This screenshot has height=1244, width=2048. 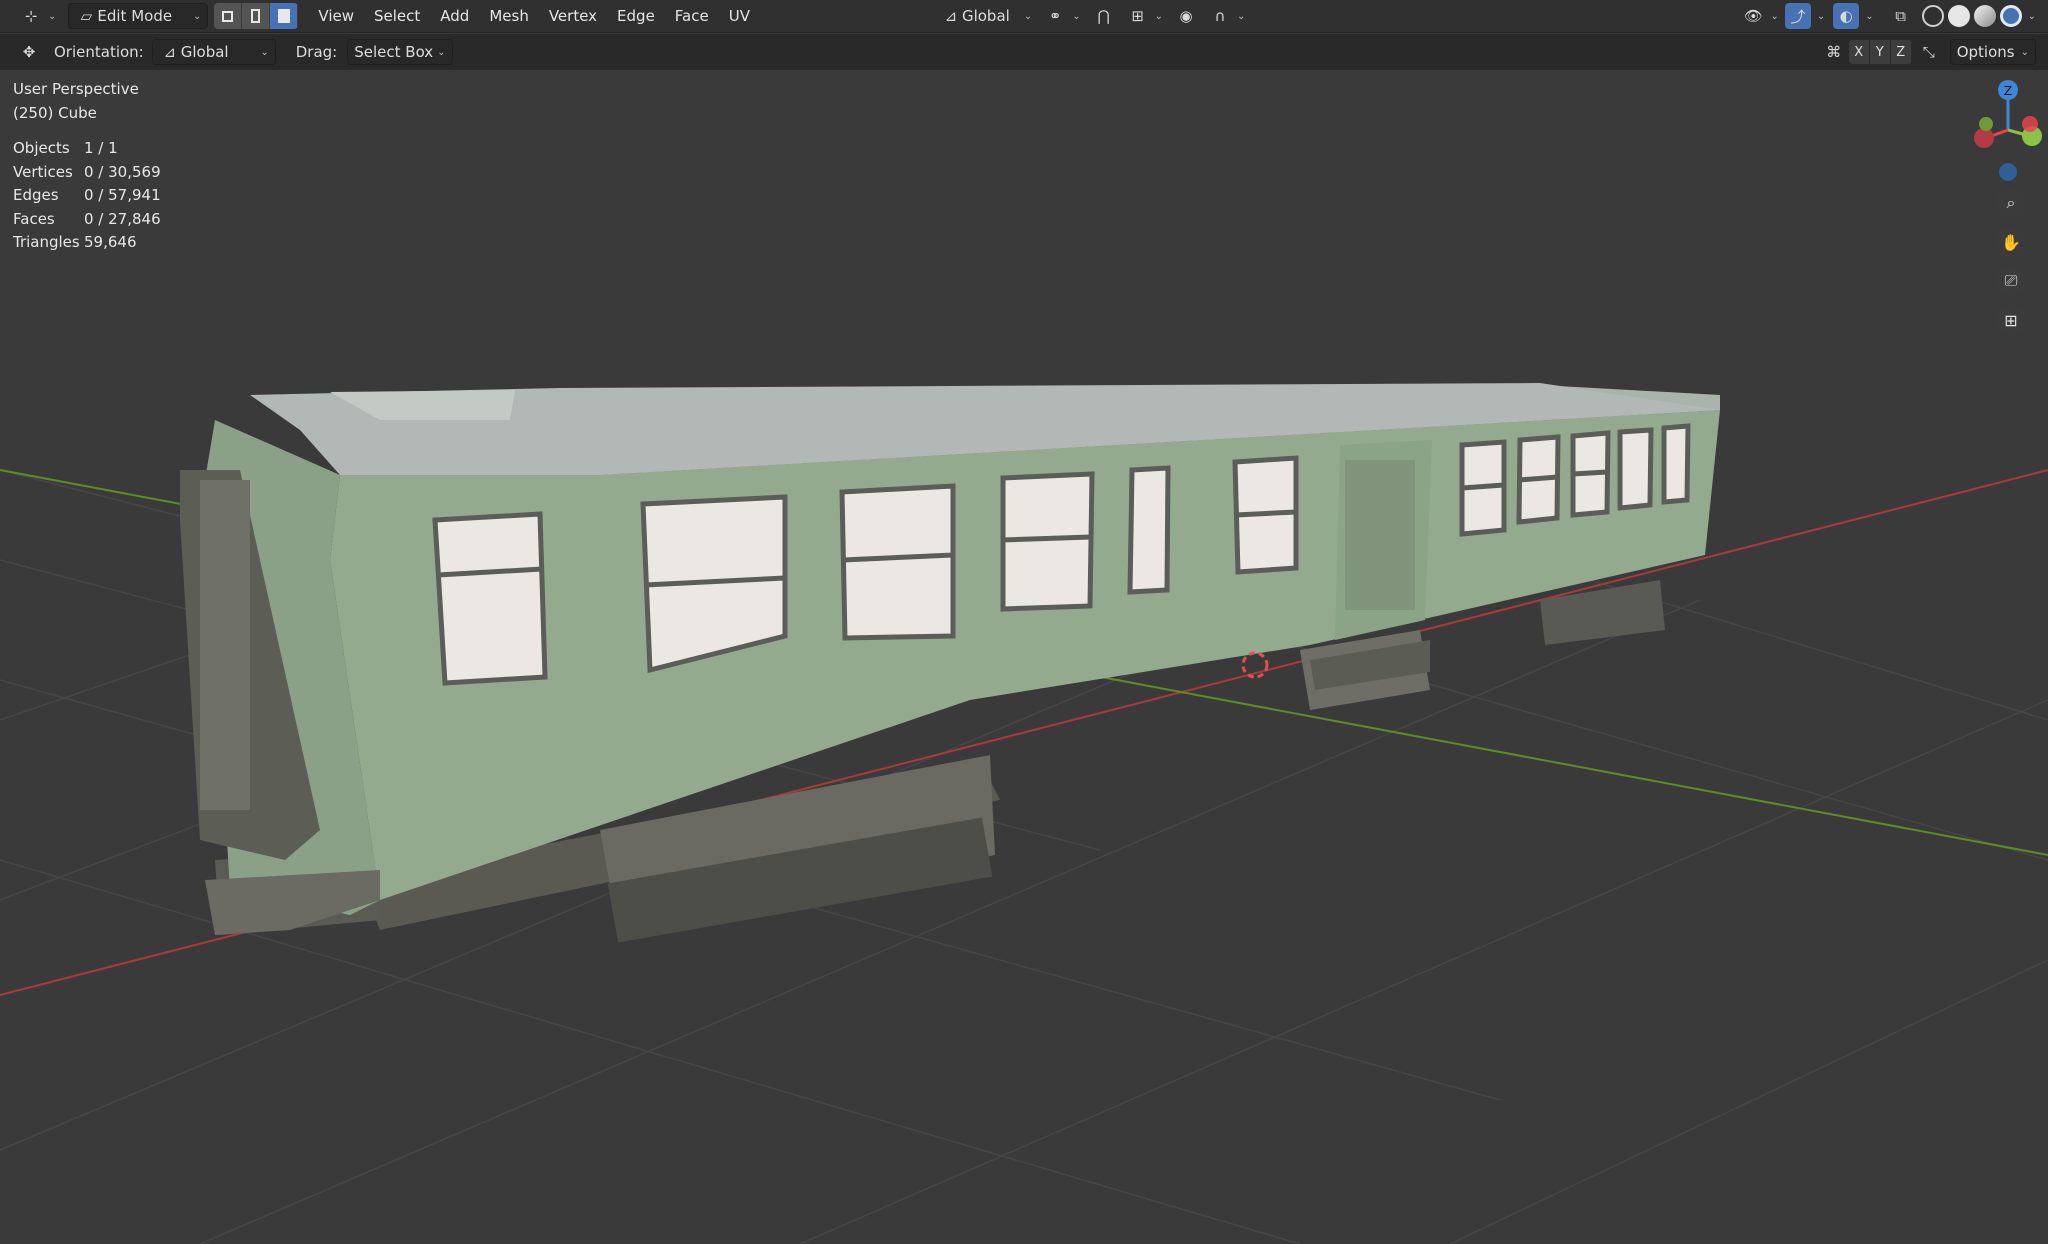 I want to click on xray-toggle: ⧉, so click(x=1901, y=16).